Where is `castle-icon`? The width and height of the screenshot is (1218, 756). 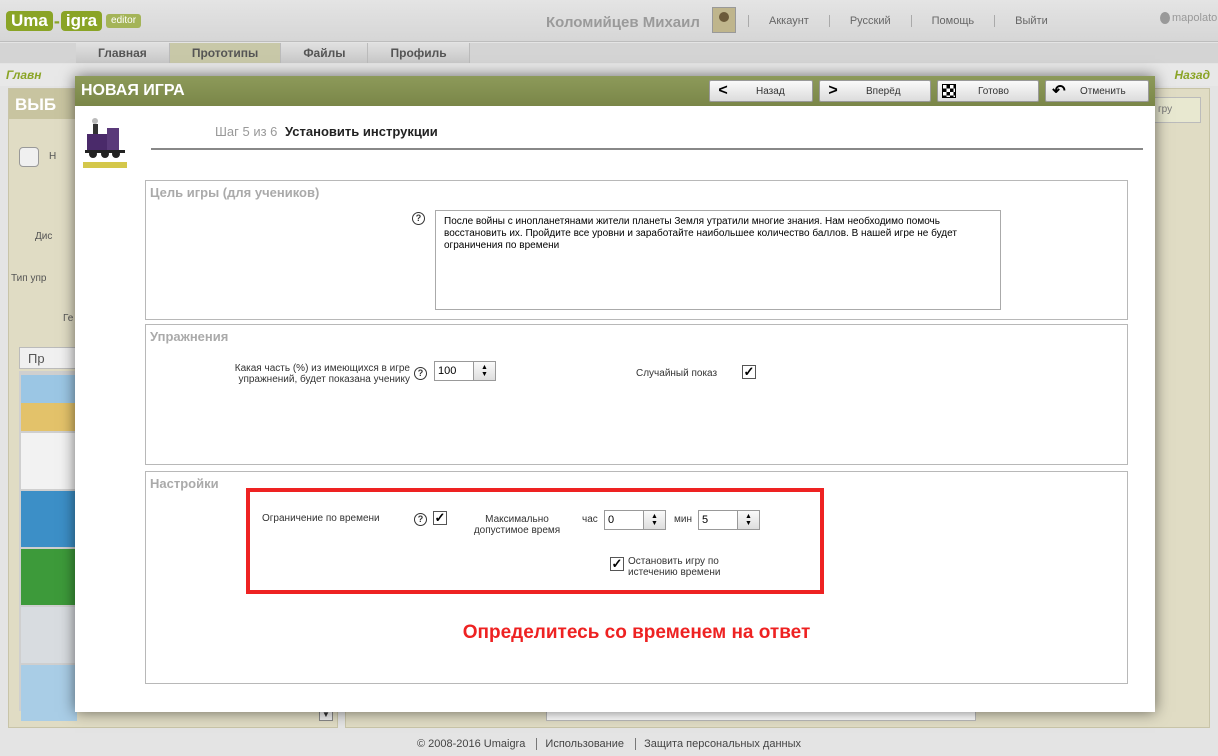
castle-icon is located at coordinates (49, 635).